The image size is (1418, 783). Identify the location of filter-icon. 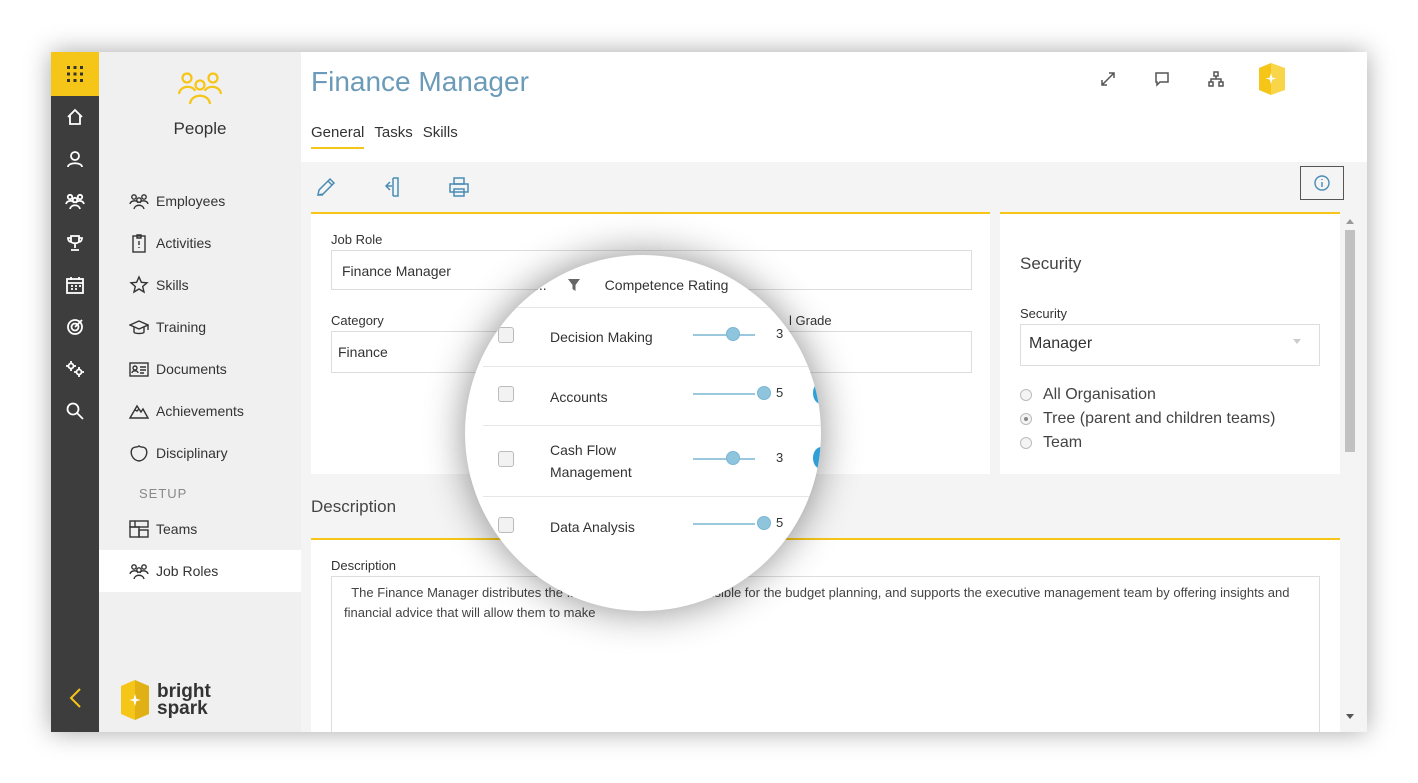
(574, 285).